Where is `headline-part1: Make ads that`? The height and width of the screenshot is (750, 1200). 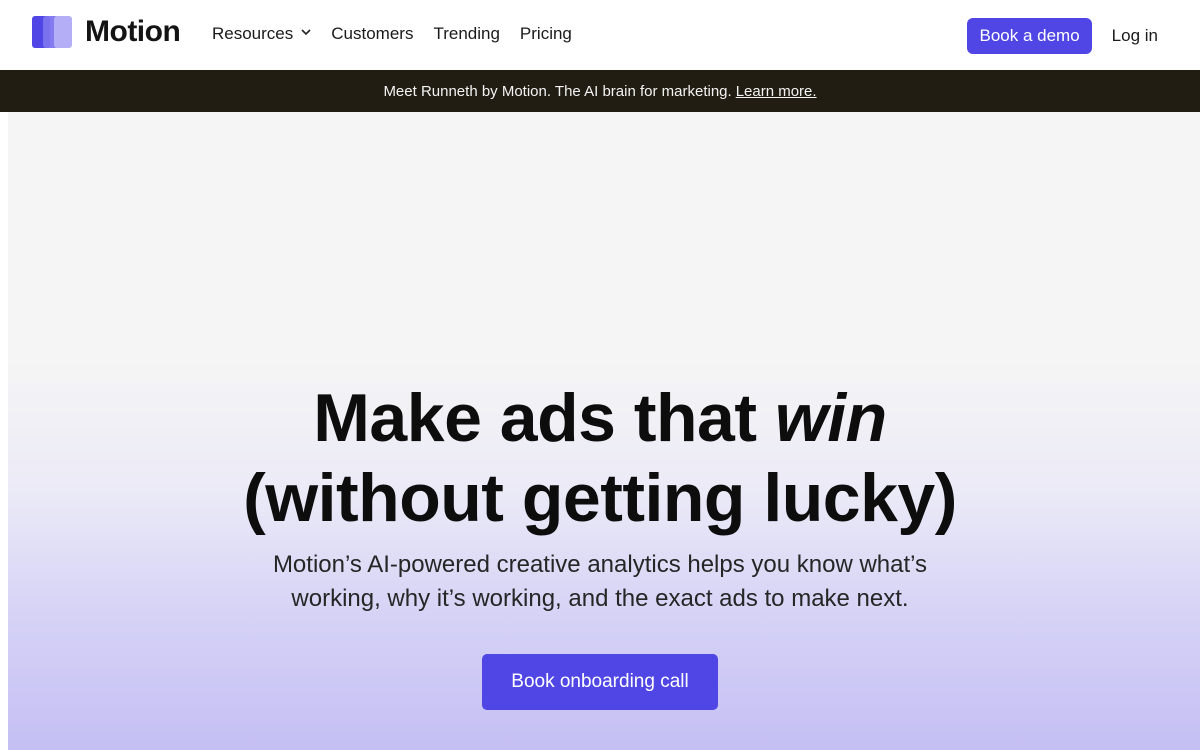 headline-part1: Make ads that is located at coordinates (544, 418).